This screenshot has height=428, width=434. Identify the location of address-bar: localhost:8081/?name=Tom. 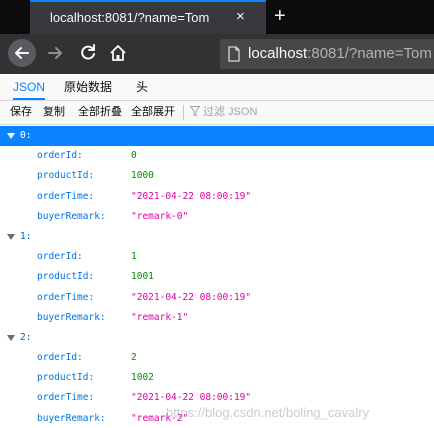
(327, 54).